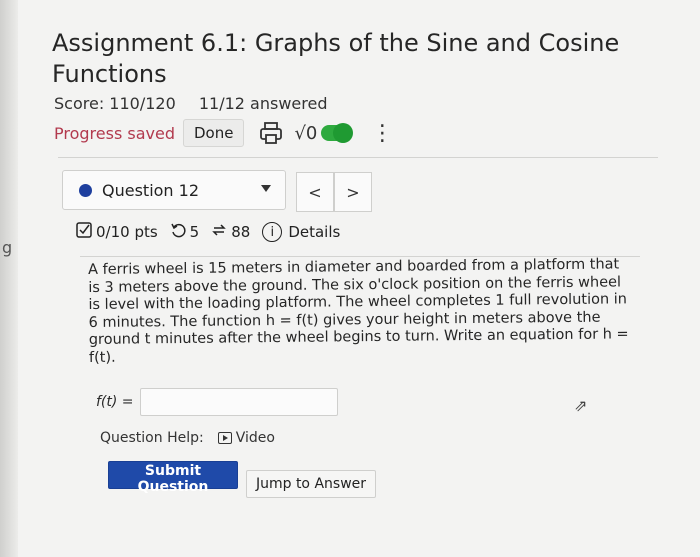  What do you see at coordinates (305, 133) in the screenshot?
I see `math-input-sqrt-icon: √0` at bounding box center [305, 133].